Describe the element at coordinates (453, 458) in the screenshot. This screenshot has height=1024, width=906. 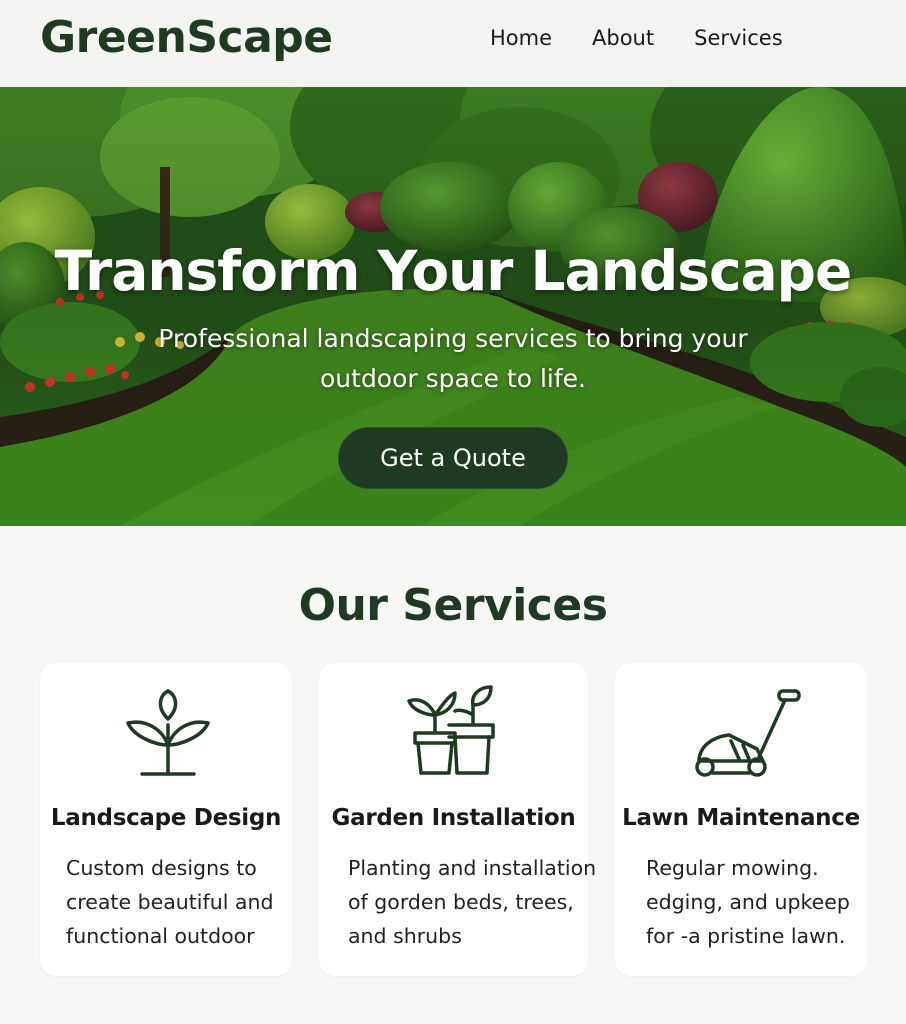
I see `get-quote-button: Get a Quote` at that location.